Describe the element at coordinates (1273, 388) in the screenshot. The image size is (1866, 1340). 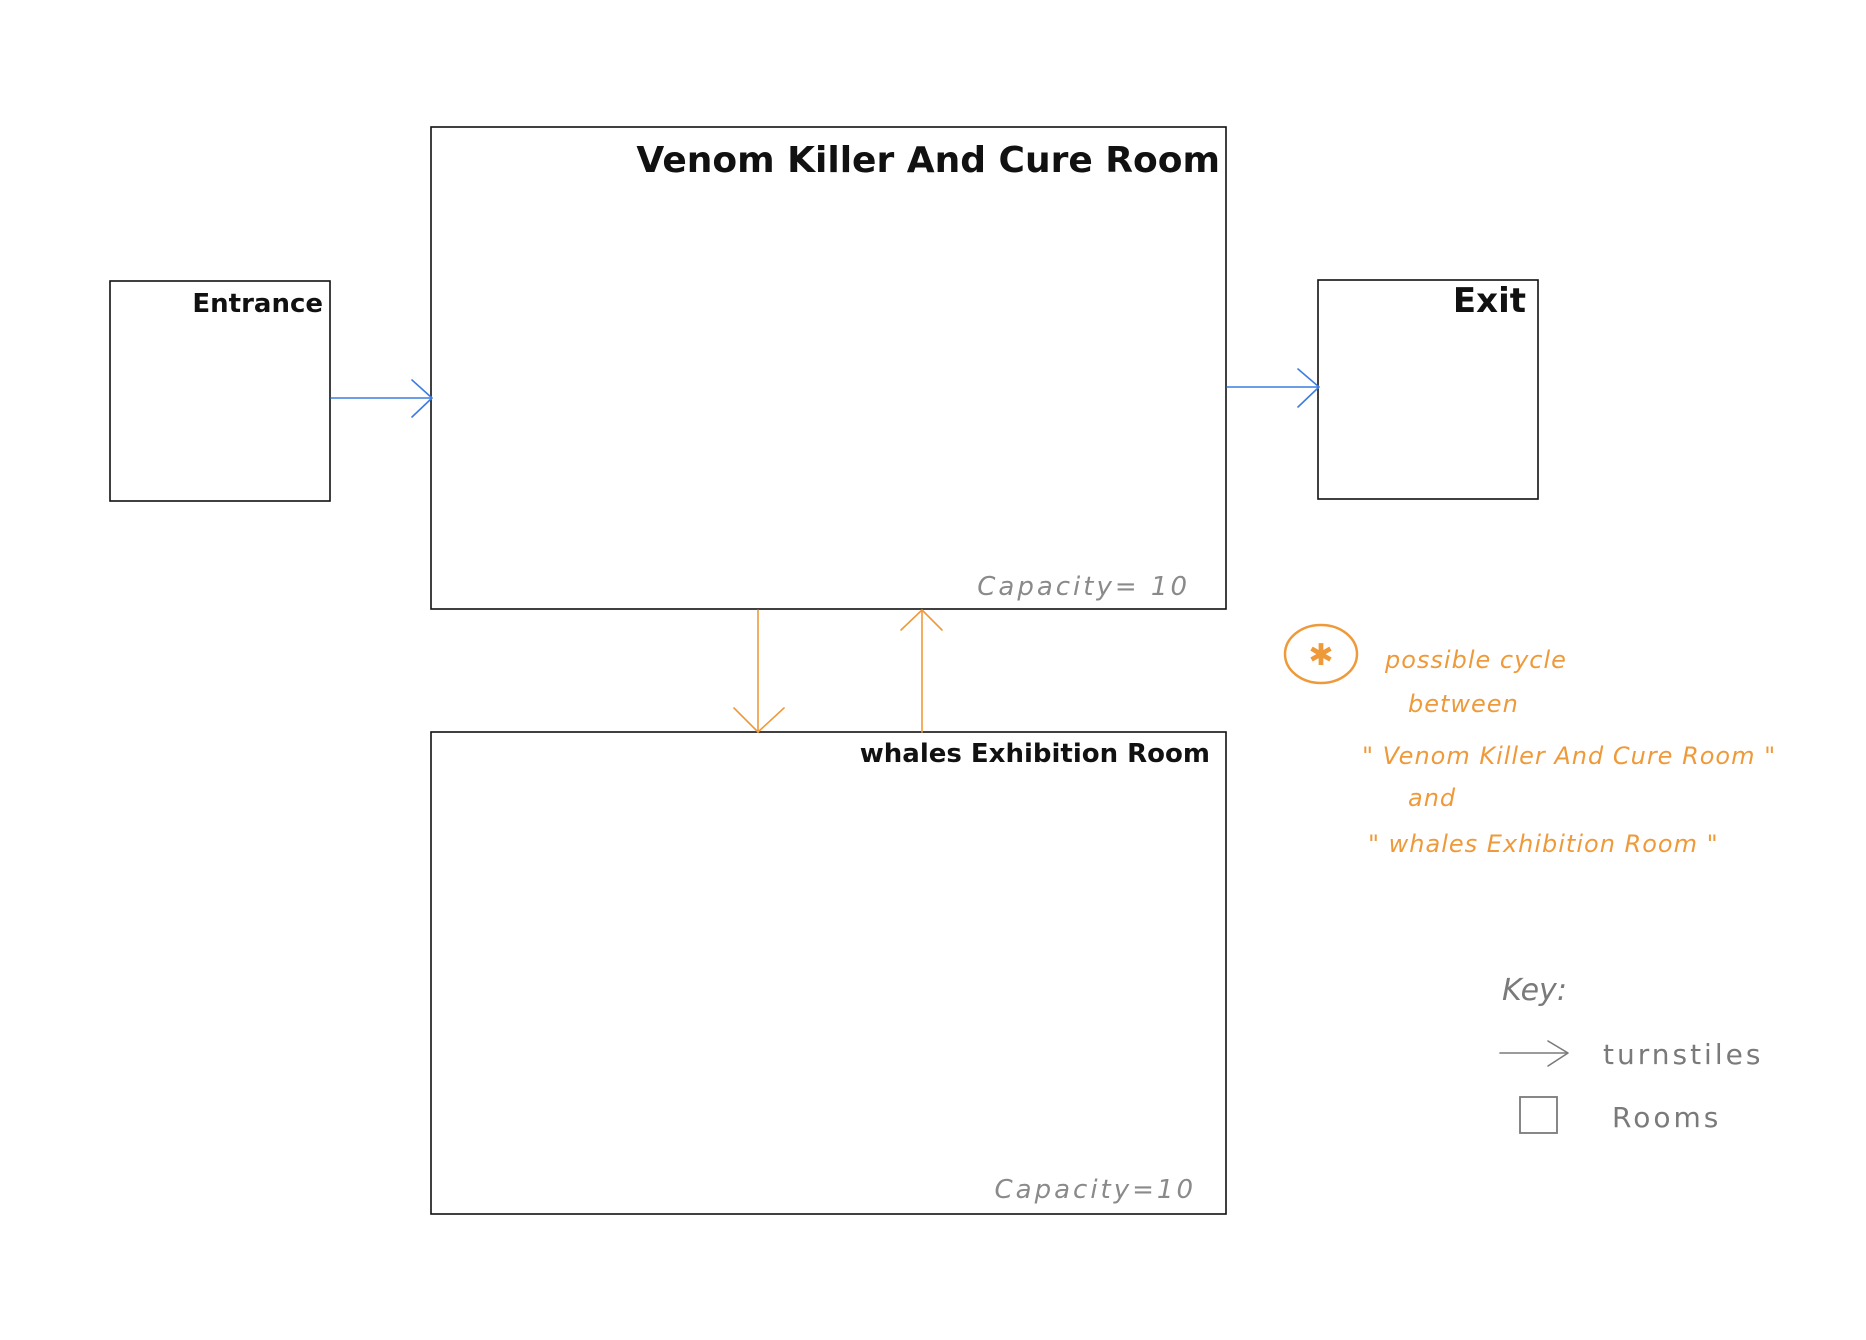
I see `turnstile-venom-to-exit` at that location.